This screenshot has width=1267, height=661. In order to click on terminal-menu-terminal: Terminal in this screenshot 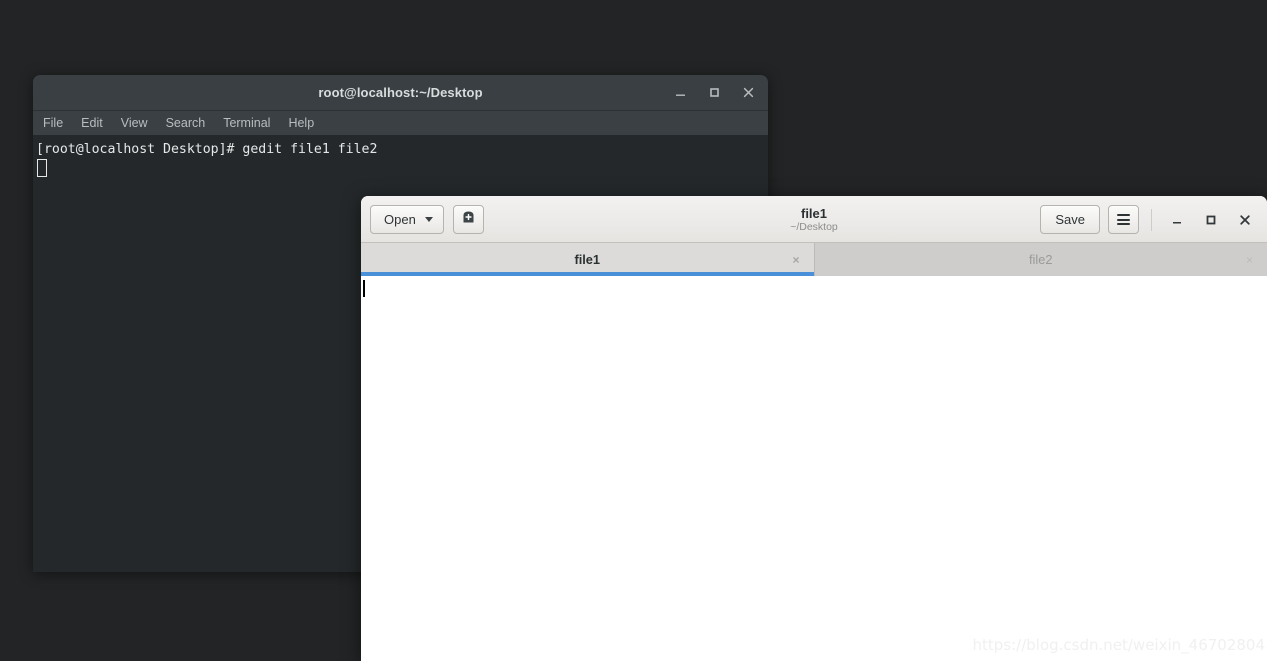, I will do `click(246, 123)`.